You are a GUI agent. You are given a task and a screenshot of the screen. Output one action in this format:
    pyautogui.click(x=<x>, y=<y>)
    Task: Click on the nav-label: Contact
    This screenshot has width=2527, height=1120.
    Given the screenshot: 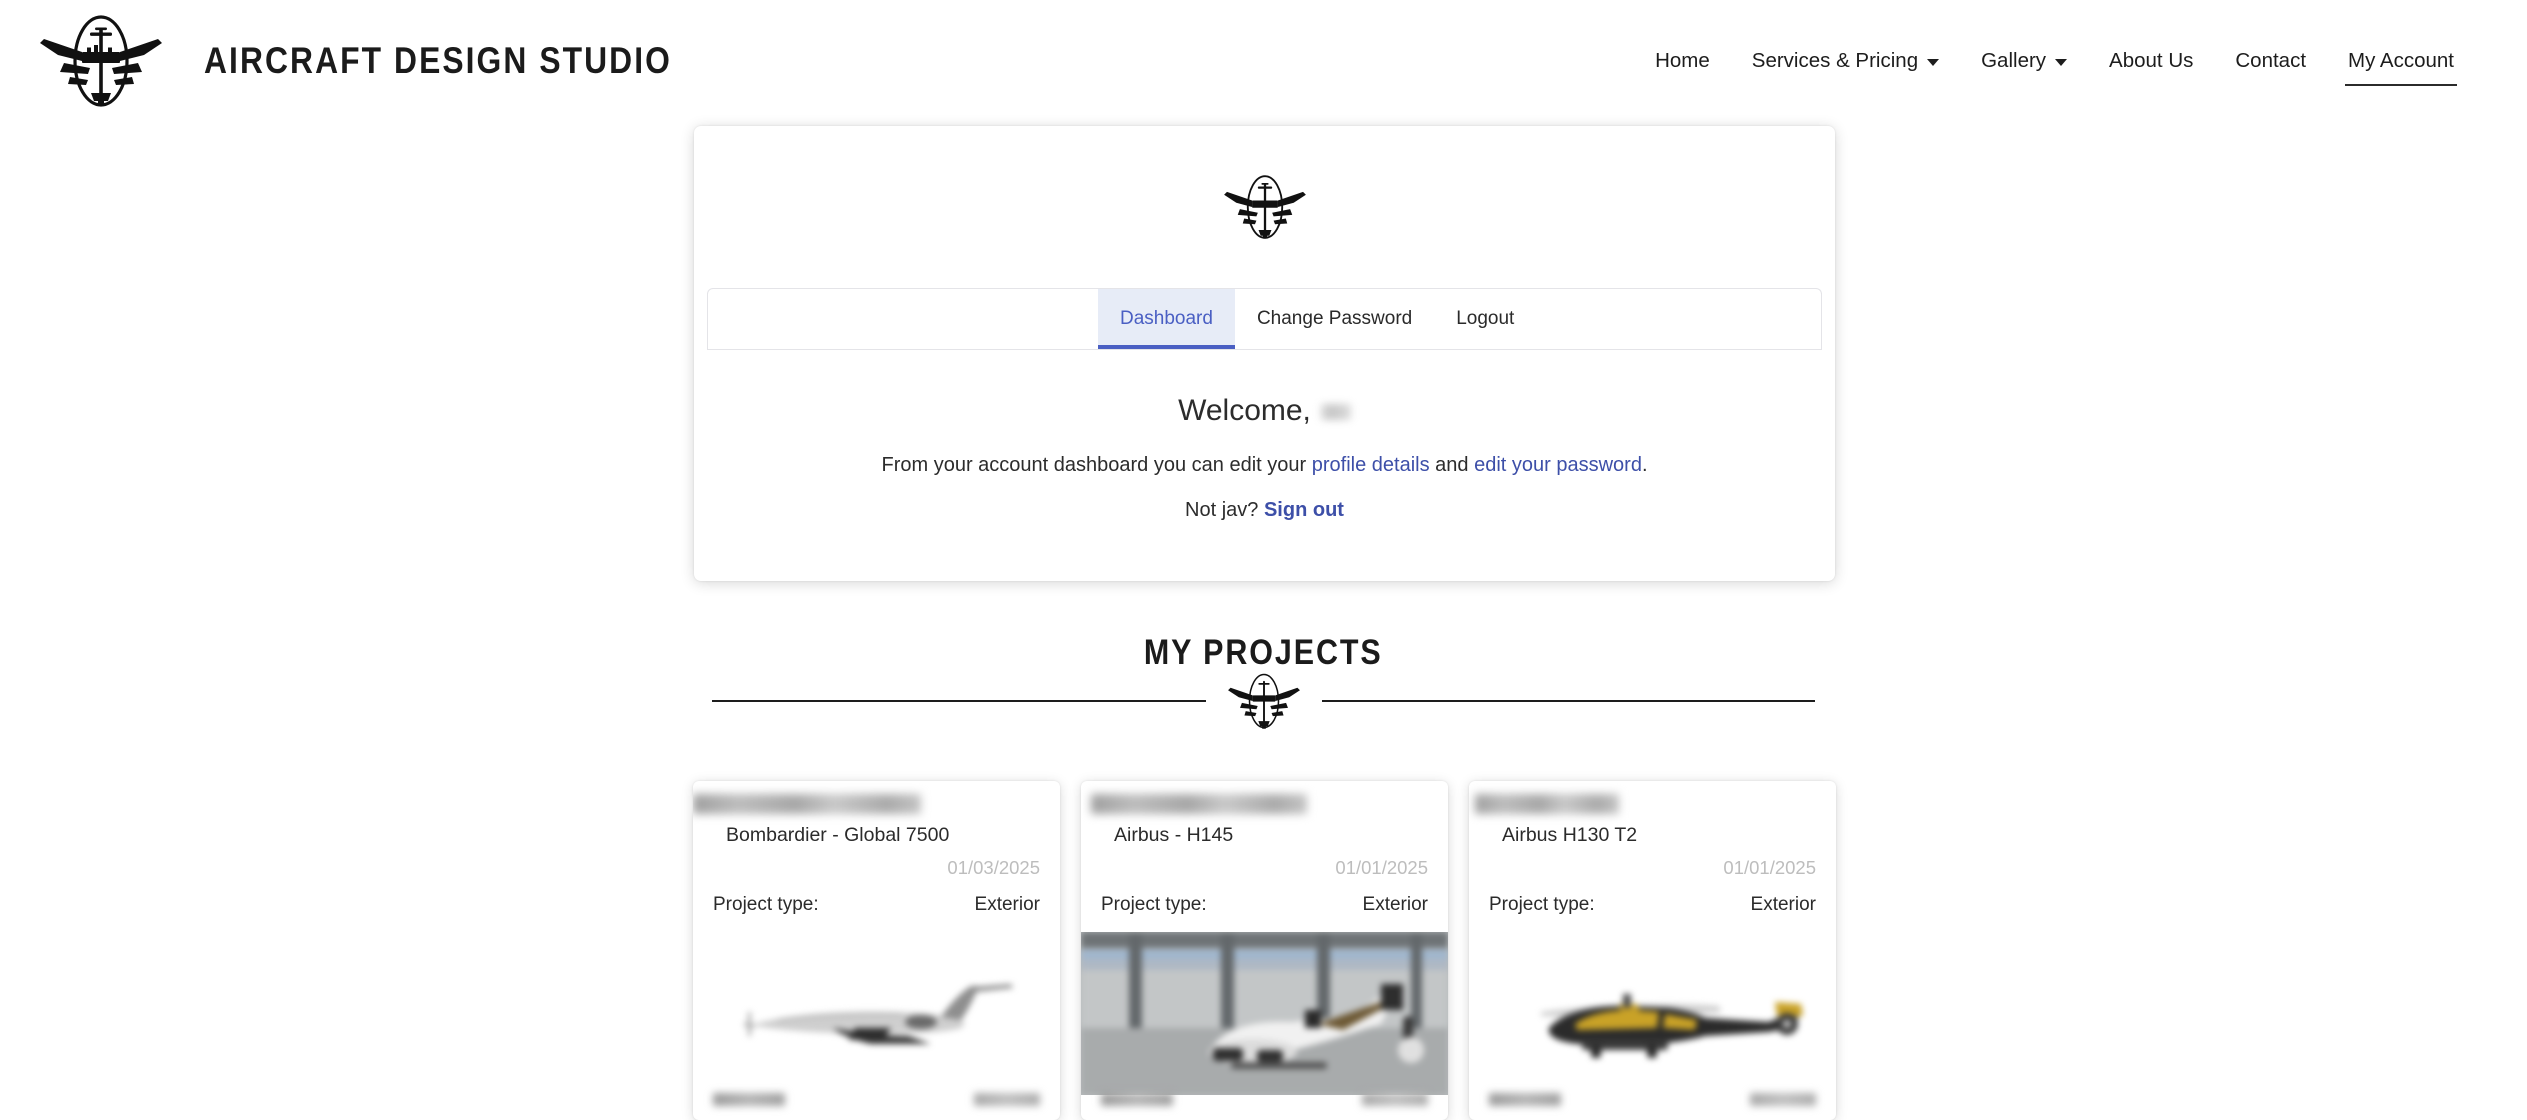 What is the action you would take?
    pyautogui.click(x=2271, y=60)
    